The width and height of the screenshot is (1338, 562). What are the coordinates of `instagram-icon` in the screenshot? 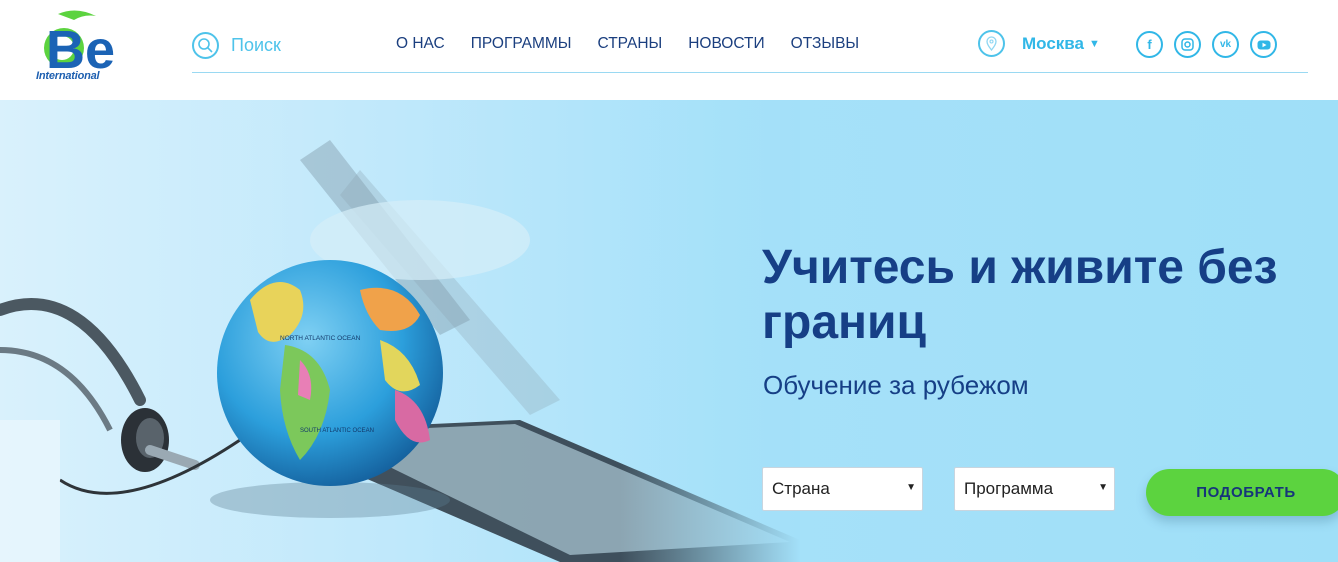 It's located at (1187, 44).